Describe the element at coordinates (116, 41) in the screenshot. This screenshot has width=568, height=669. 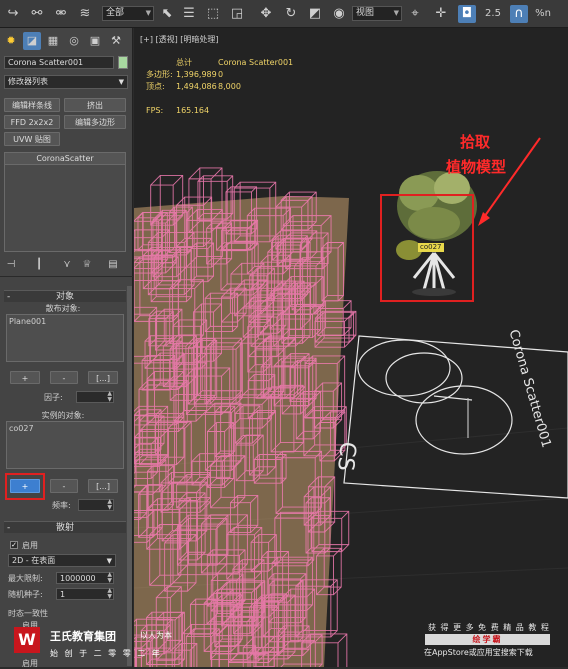
I see `utilities-icon: ⚒` at that location.